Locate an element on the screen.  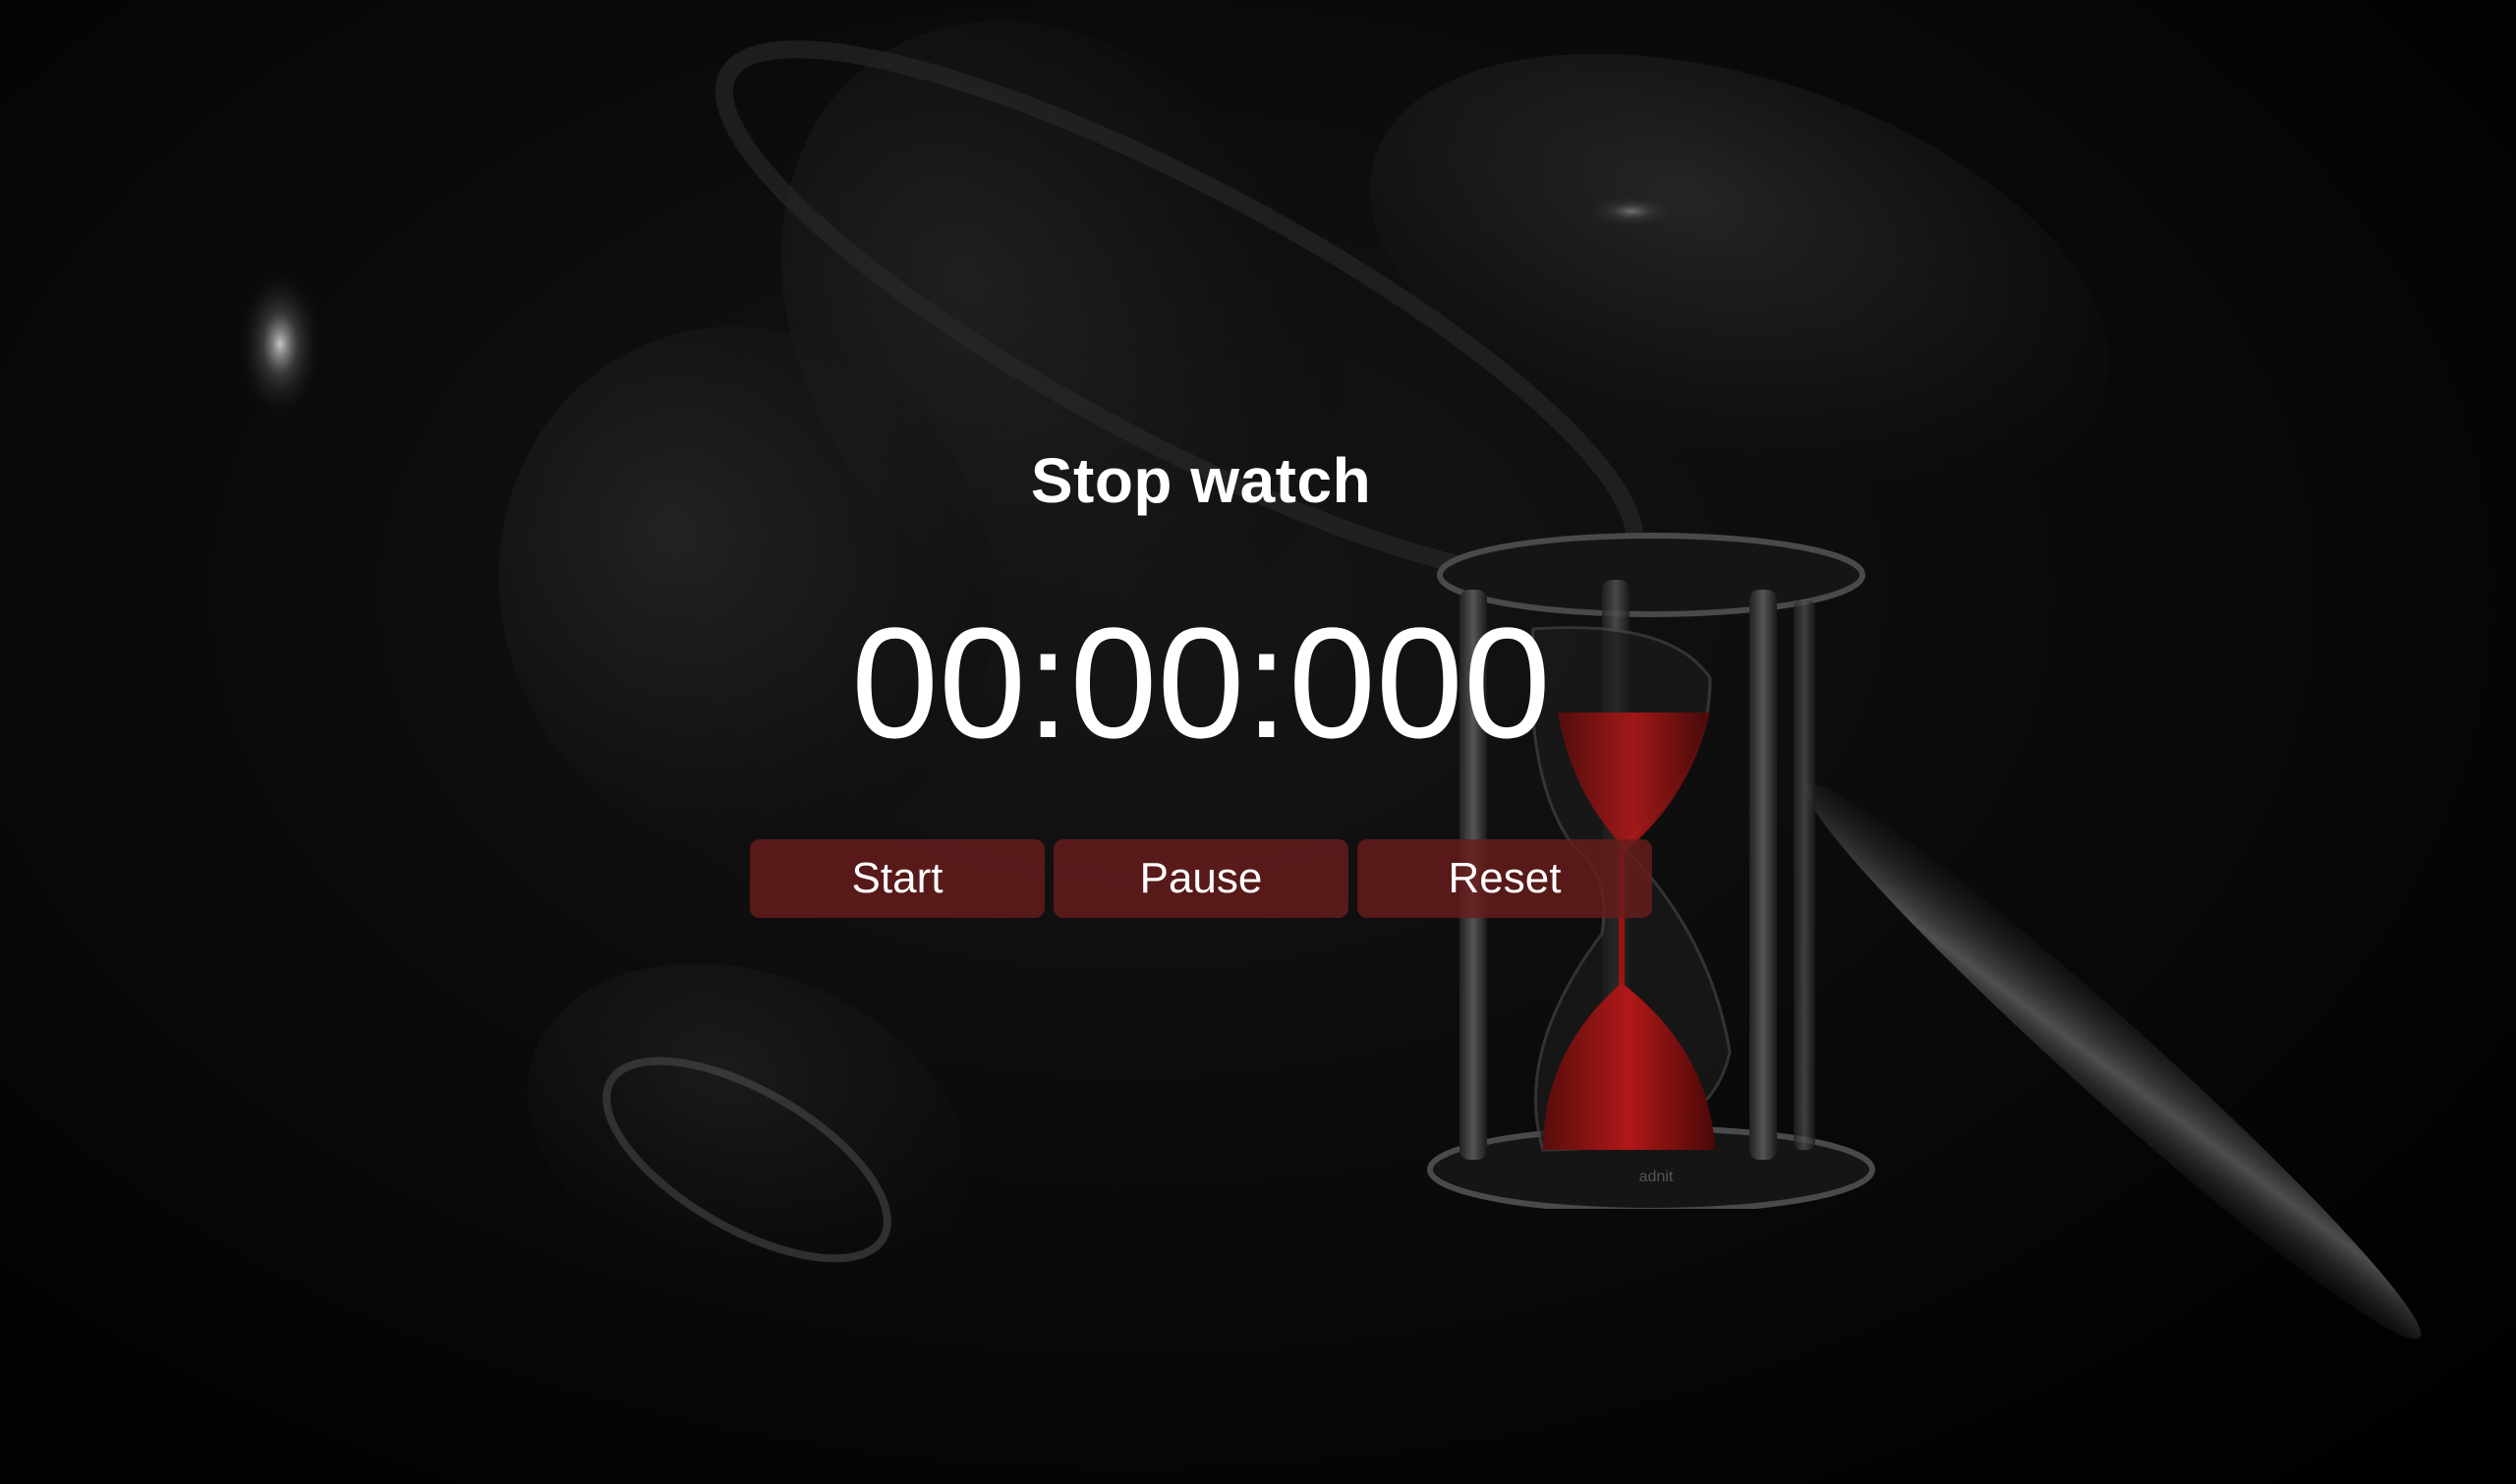
page-title: Stop watch is located at coordinates (1201, 480).